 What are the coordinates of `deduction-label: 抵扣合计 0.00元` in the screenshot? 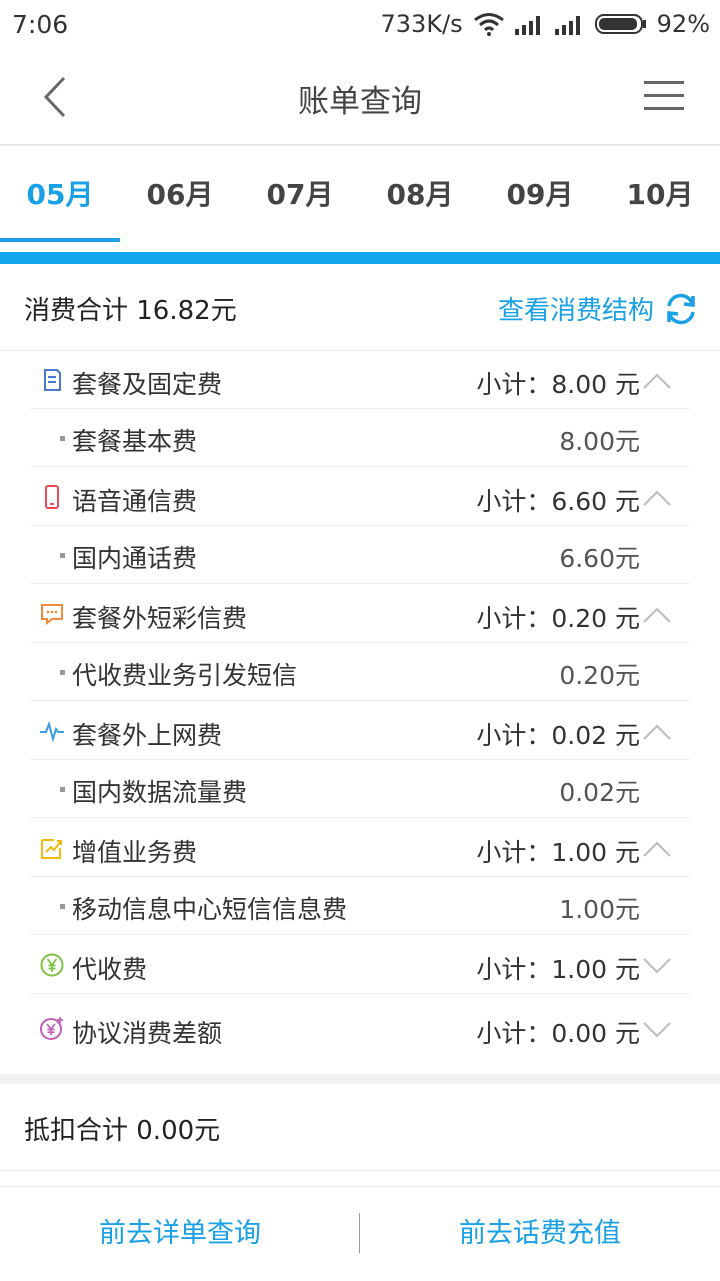 It's located at (122, 1131).